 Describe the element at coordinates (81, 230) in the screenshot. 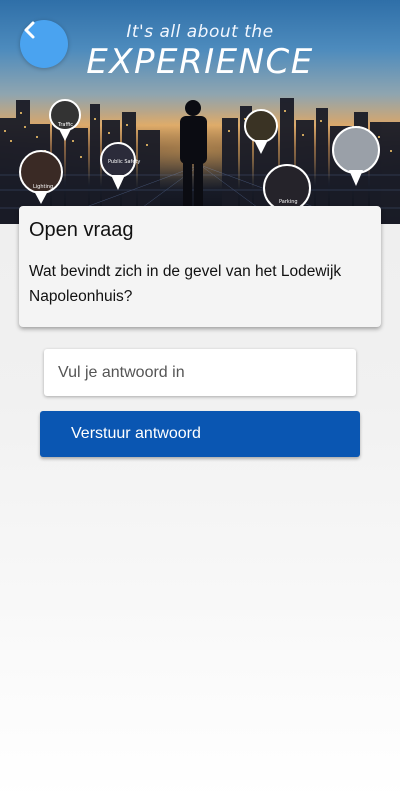

I see `question-type-title: Open vraag` at that location.